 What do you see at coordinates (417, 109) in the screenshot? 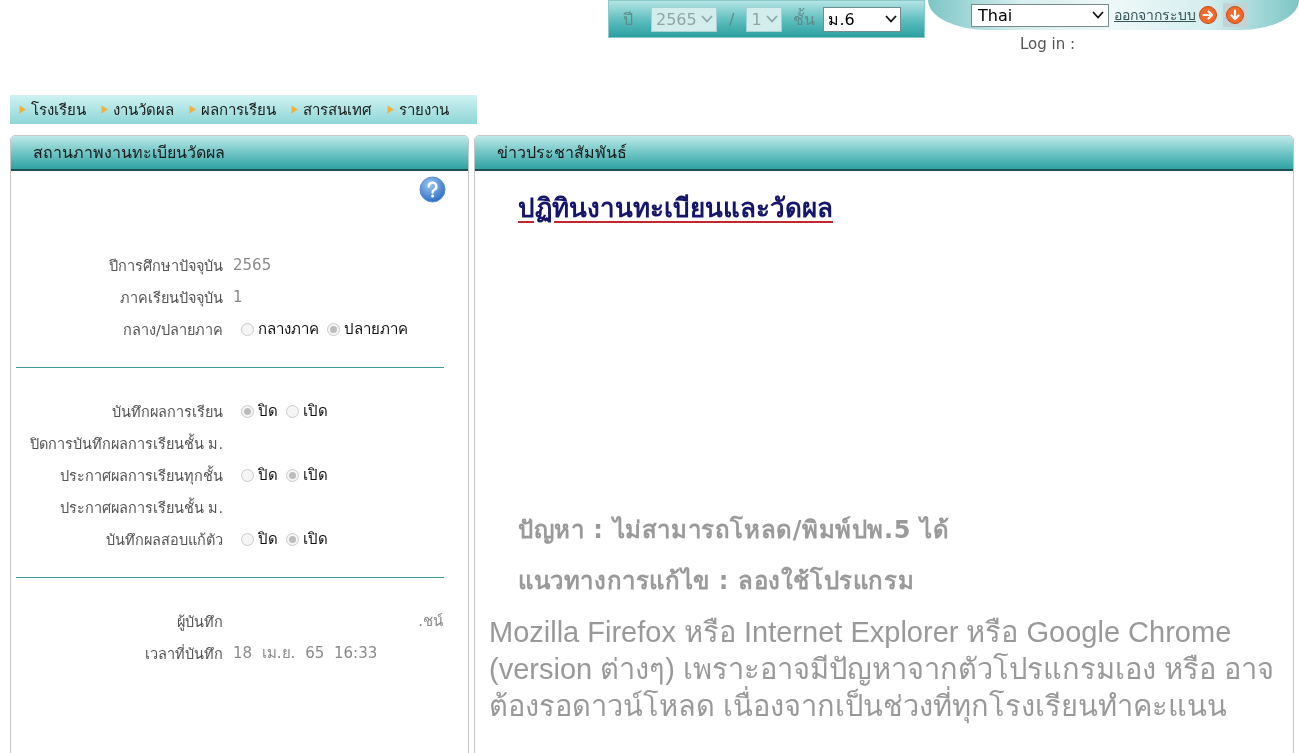
I see `menu-item: รายงาน` at bounding box center [417, 109].